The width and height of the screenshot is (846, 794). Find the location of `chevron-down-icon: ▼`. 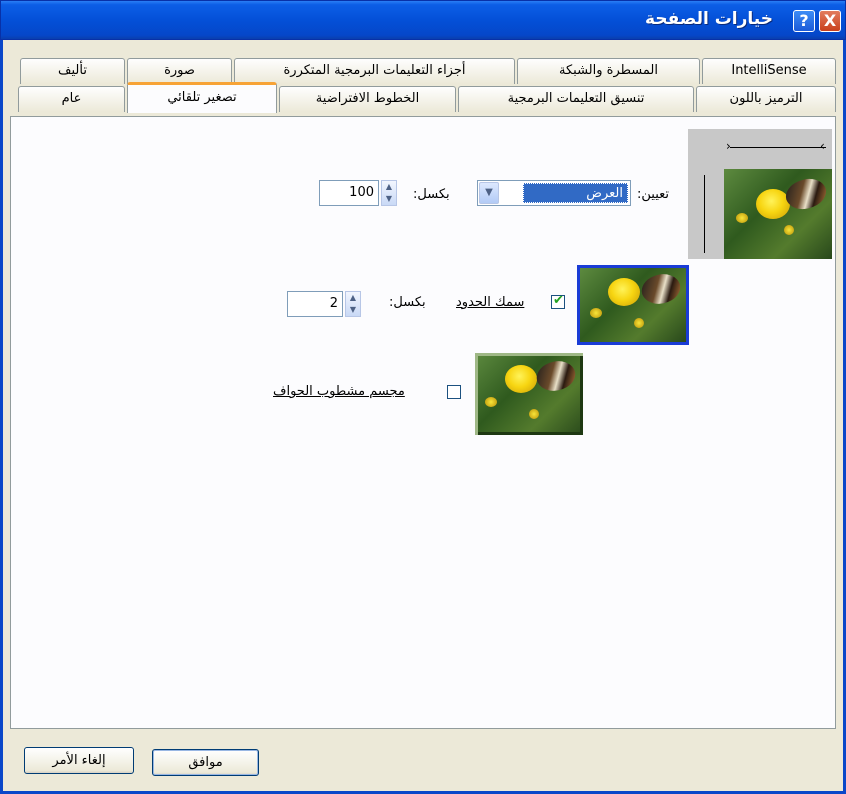

chevron-down-icon: ▼ is located at coordinates (489, 193).